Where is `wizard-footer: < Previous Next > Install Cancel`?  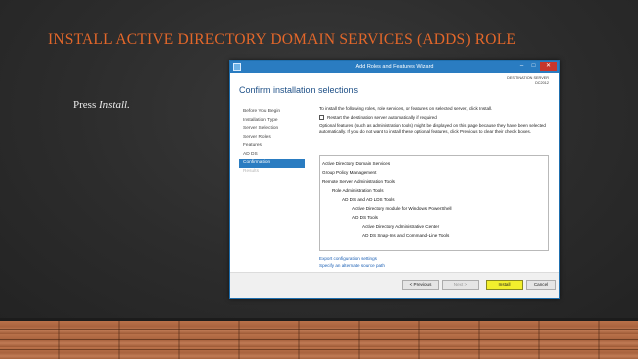
wizard-footer: < Previous Next > Install Cancel is located at coordinates (394, 285).